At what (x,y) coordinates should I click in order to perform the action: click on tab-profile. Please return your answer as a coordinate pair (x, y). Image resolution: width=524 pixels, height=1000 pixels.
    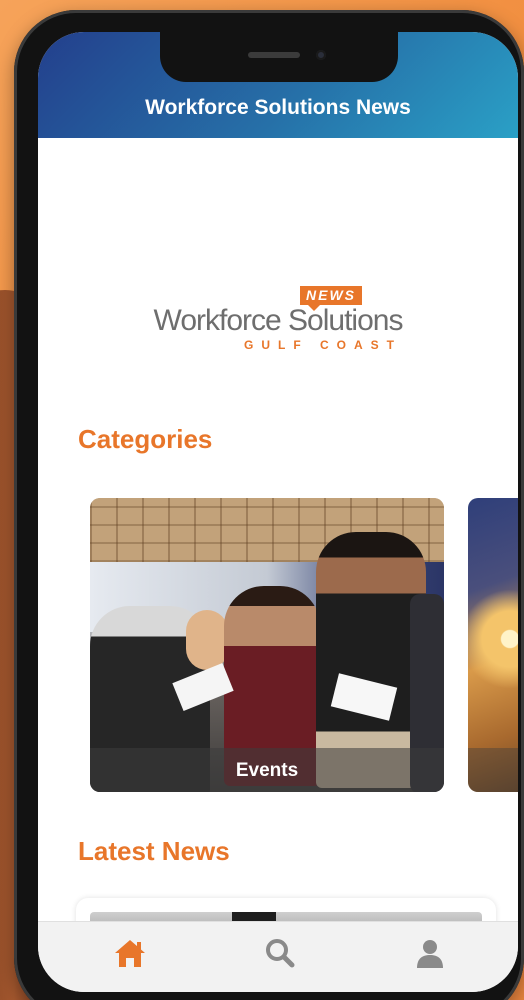
    Looking at the image, I should click on (430, 956).